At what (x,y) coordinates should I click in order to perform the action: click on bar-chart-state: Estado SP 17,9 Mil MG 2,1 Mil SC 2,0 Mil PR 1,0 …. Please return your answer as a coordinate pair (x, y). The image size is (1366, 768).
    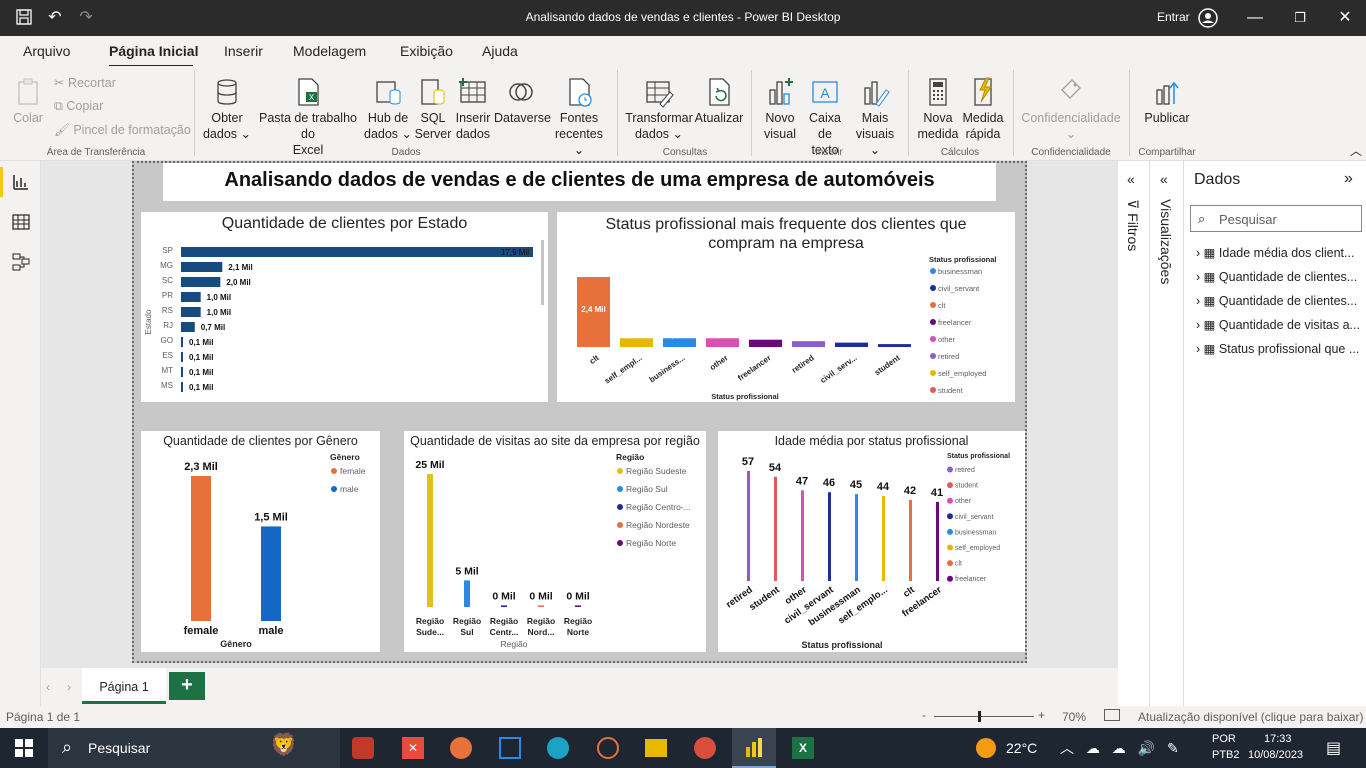
    Looking at the image, I should click on (344, 316).